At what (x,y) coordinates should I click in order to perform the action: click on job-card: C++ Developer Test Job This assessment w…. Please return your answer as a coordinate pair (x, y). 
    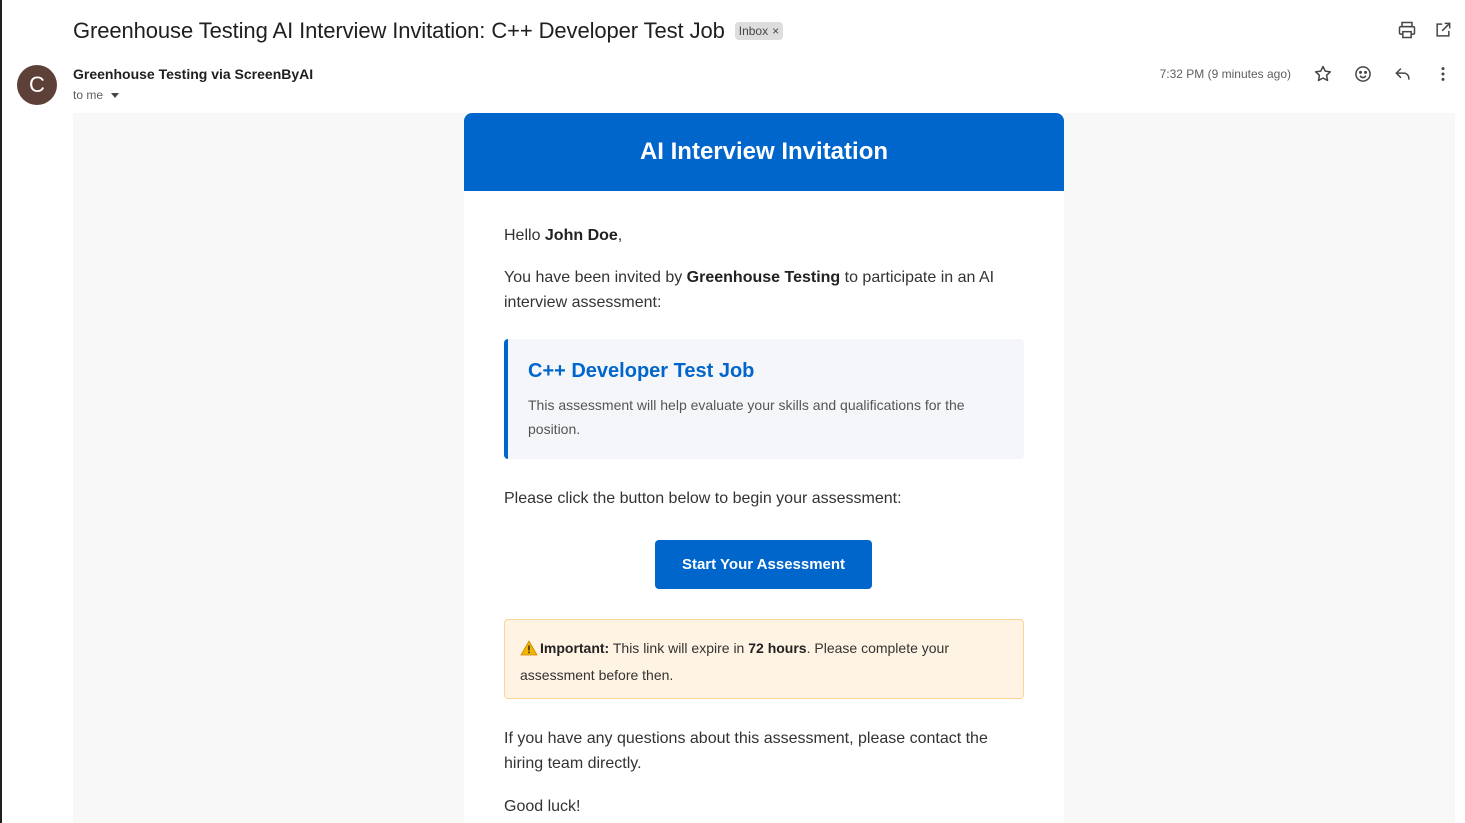
    Looking at the image, I should click on (764, 399).